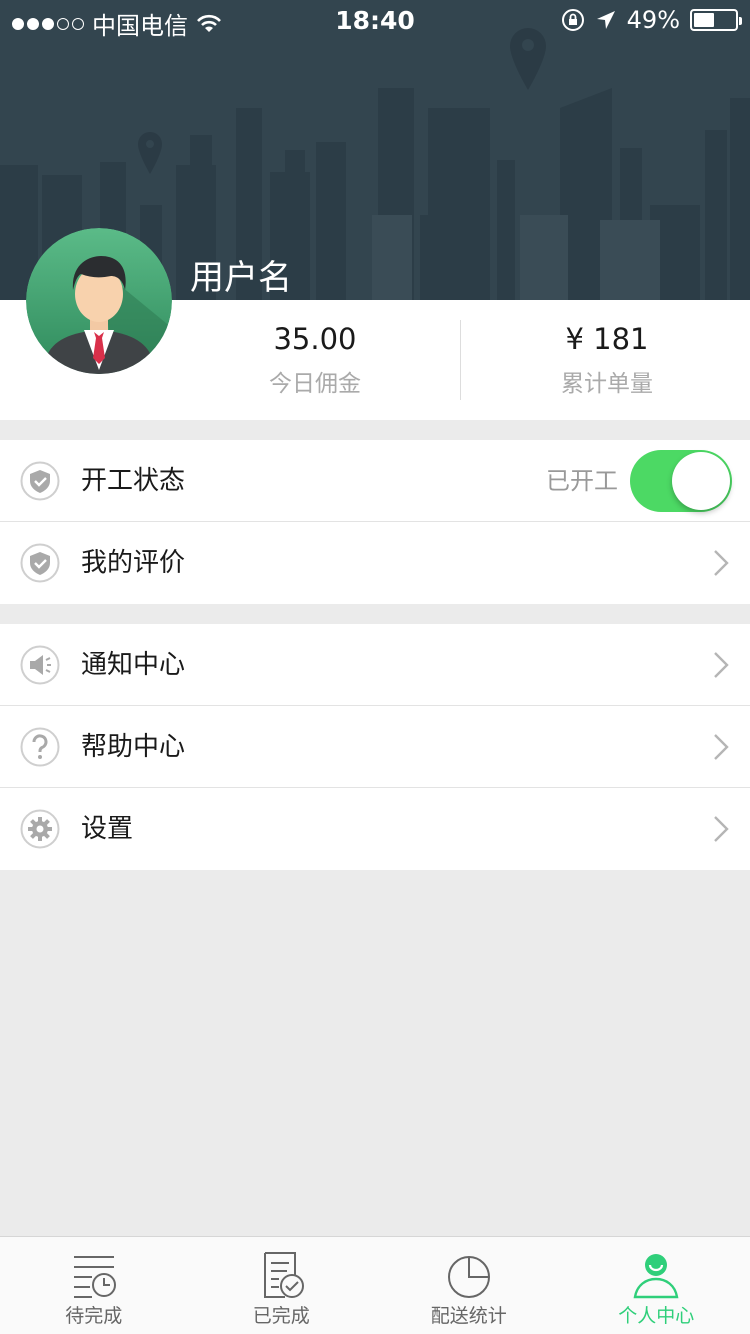 Image resolution: width=750 pixels, height=1334 pixels. Describe the element at coordinates (315, 360) in the screenshot. I see `commission-stat: 35.00 今日佣金` at that location.